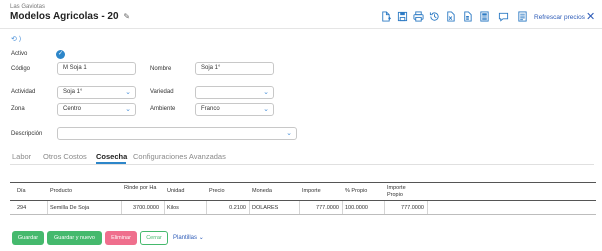  What do you see at coordinates (64, 16) in the screenshot?
I see `page-title-text: Modelos Agricolas - 20` at bounding box center [64, 16].